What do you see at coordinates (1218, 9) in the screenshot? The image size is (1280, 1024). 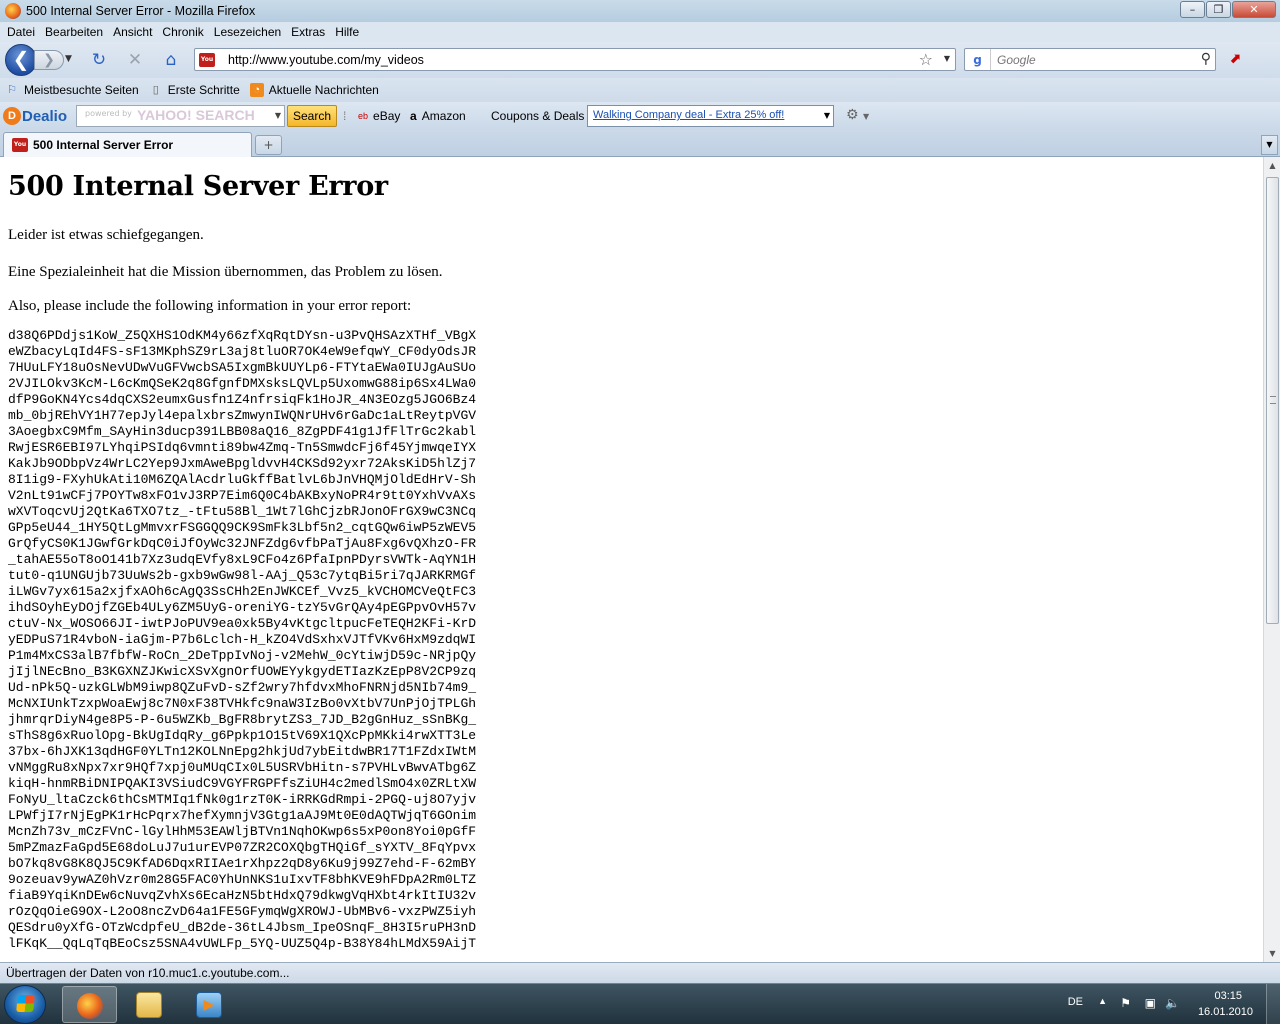 I see `maximize-button: ❐` at bounding box center [1218, 9].